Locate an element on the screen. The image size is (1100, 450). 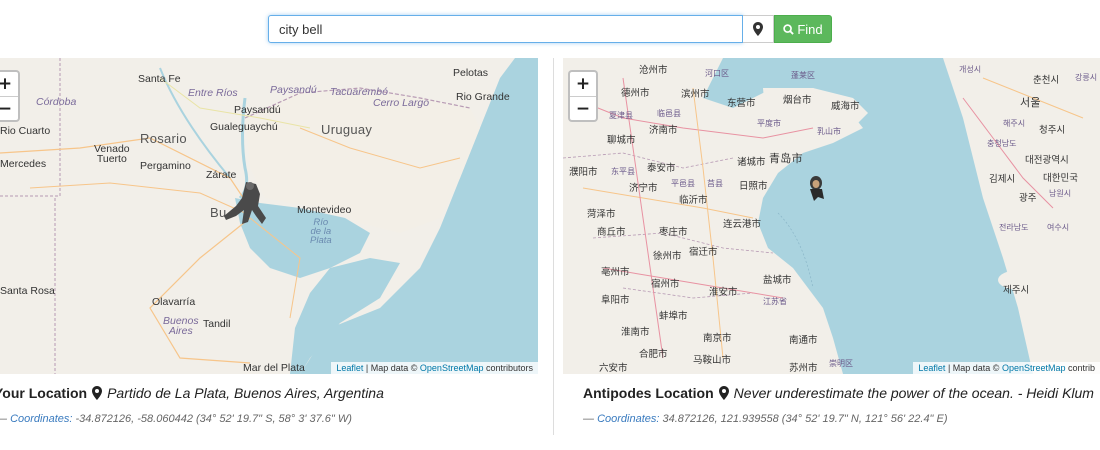
right-zoom-control: + − is located at coordinates (583, 96).